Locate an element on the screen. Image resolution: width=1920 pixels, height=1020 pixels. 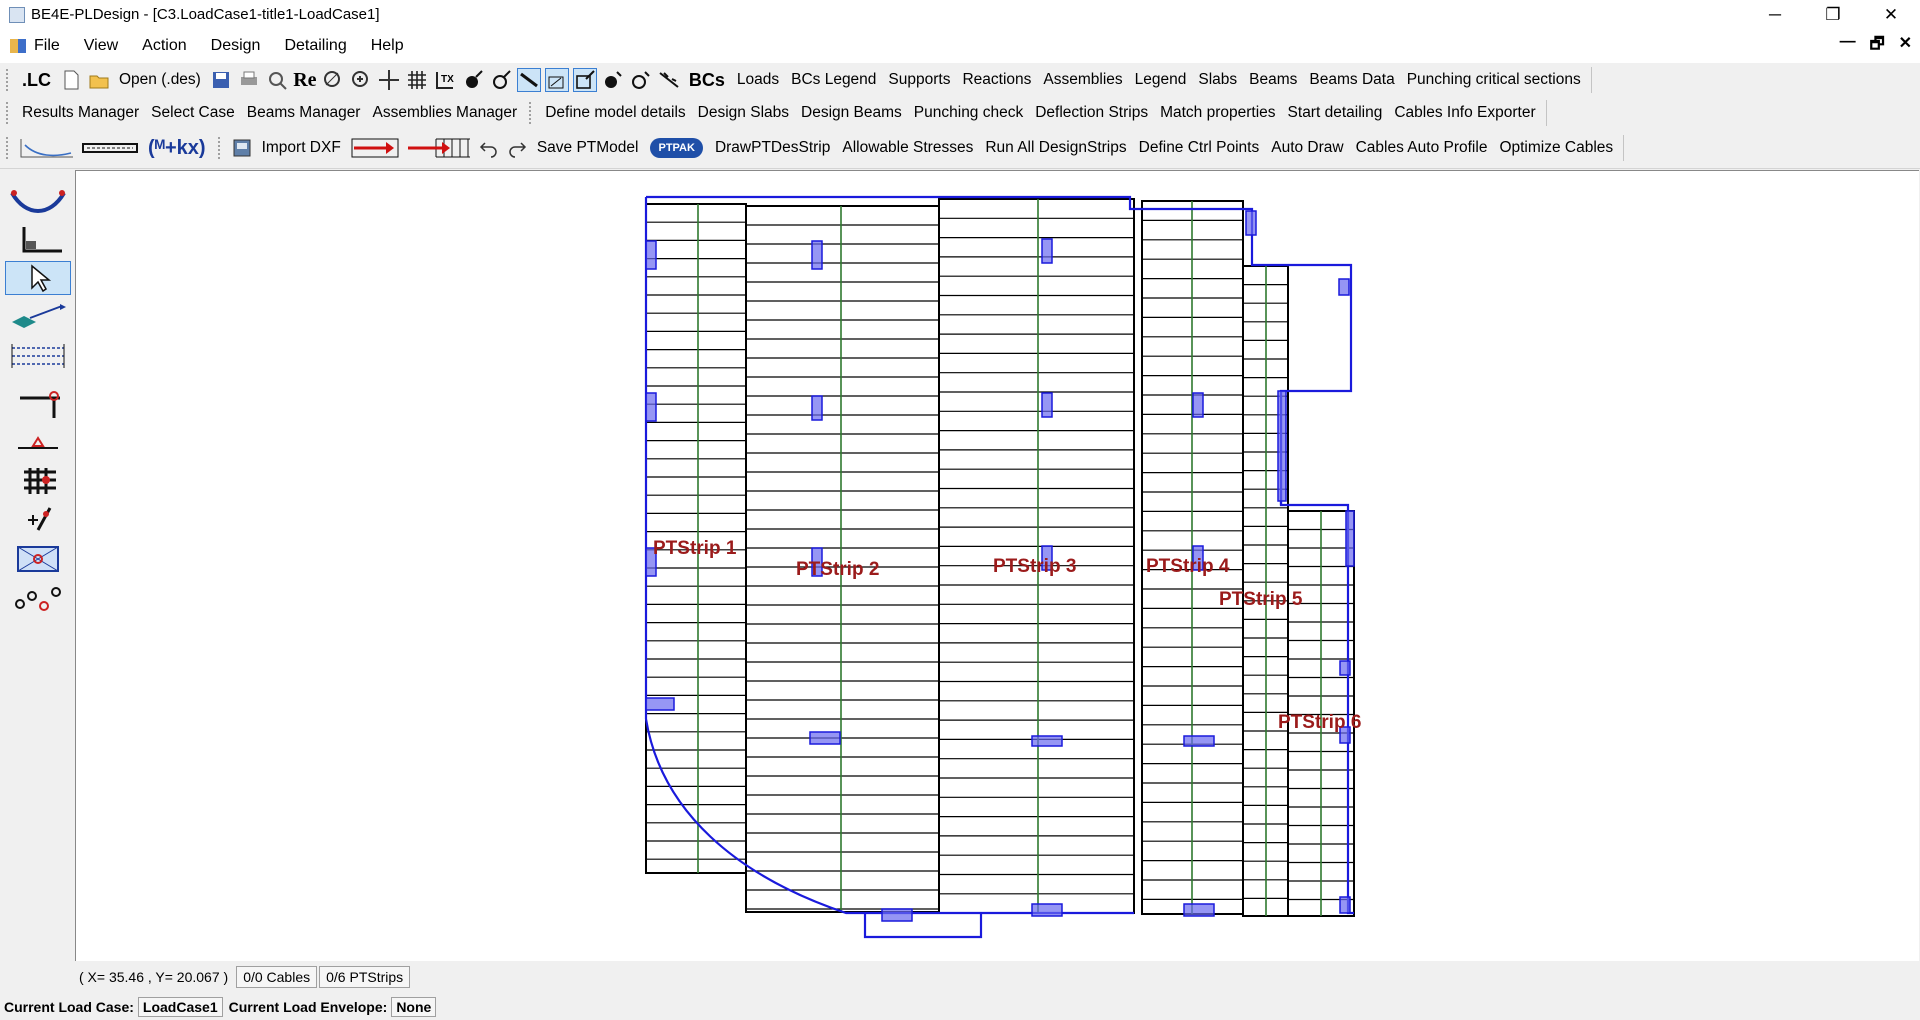
menu-action: Action is located at coordinates (164, 46).